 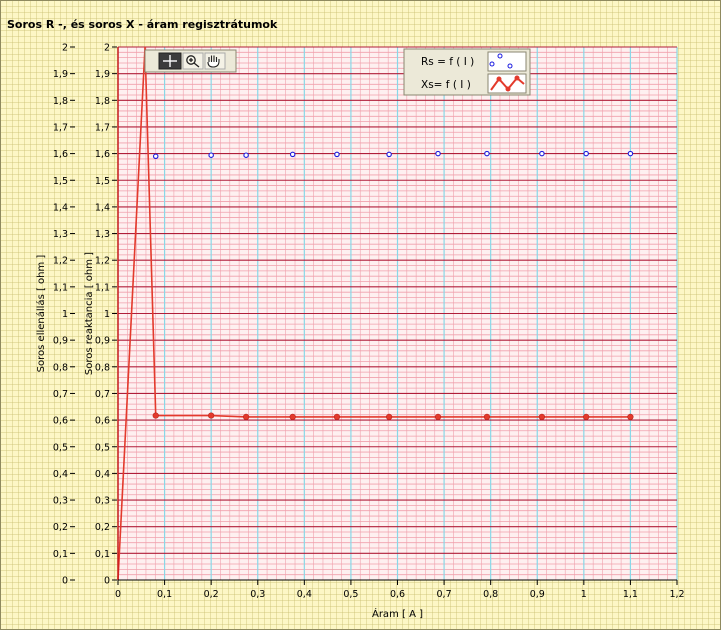 I want to click on left-y-tick-label: 1,1, so click(x=60, y=287).